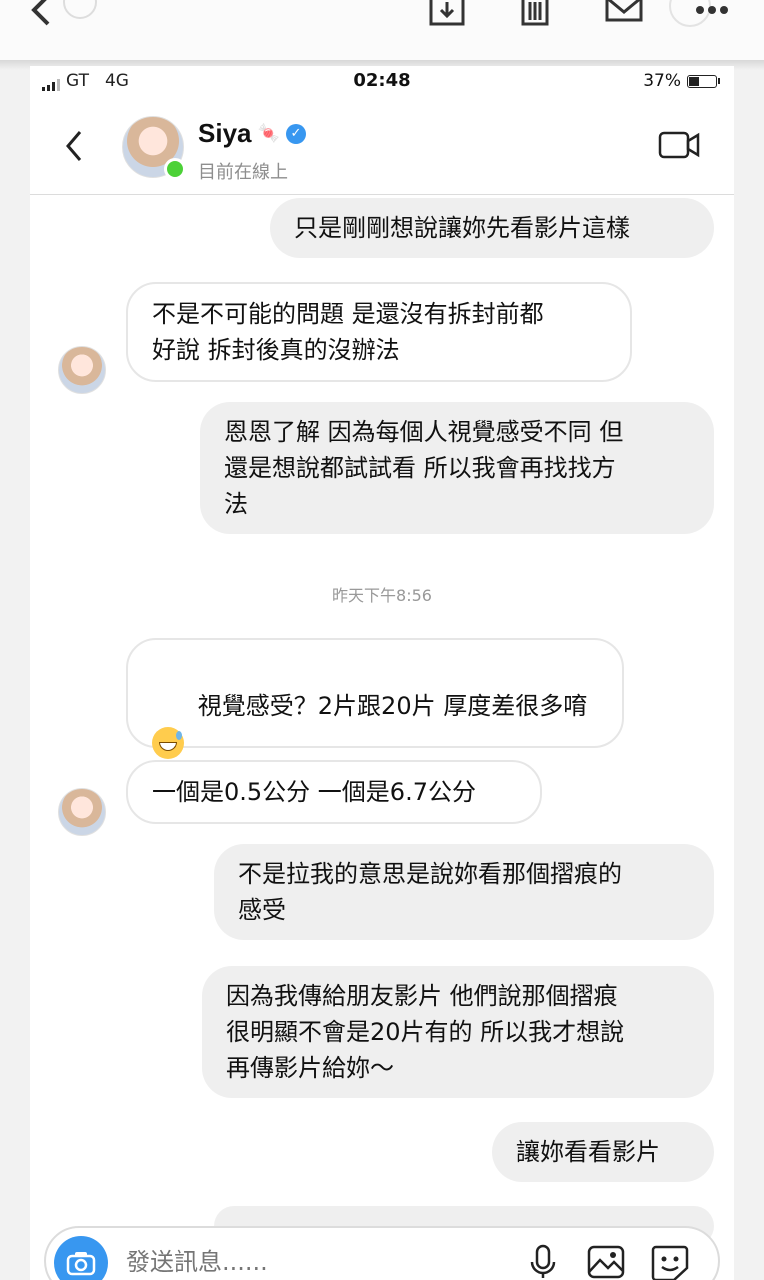 The height and width of the screenshot is (1280, 764). What do you see at coordinates (295, 133) in the screenshot?
I see `verified-badge-icon: ✓` at bounding box center [295, 133].